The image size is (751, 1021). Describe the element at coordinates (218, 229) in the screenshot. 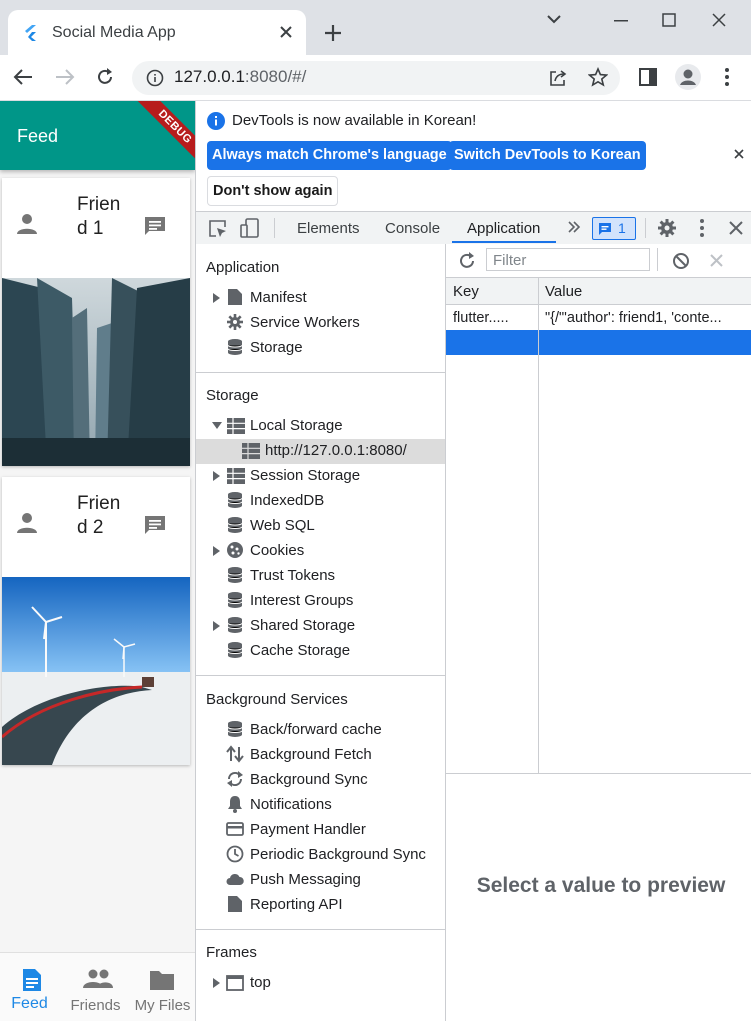

I see `inspect-element-icon` at that location.